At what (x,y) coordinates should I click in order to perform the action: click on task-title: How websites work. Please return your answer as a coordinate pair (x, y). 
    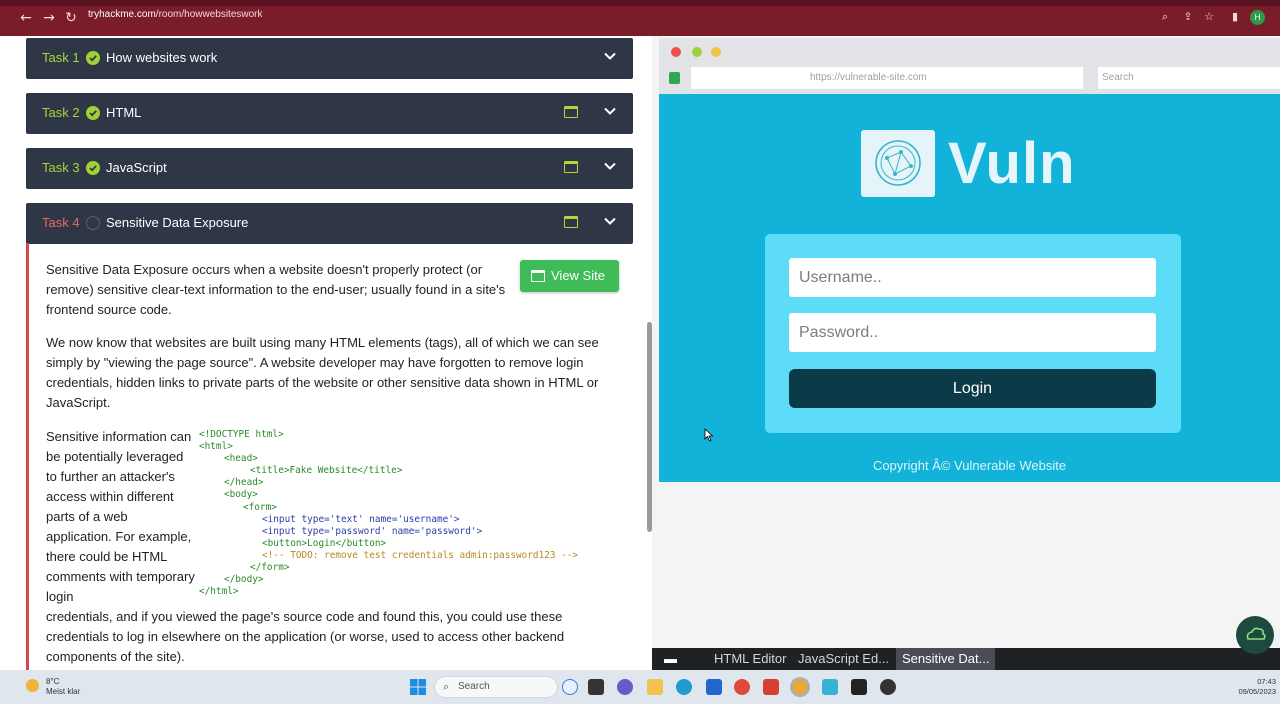
    Looking at the image, I should click on (162, 57).